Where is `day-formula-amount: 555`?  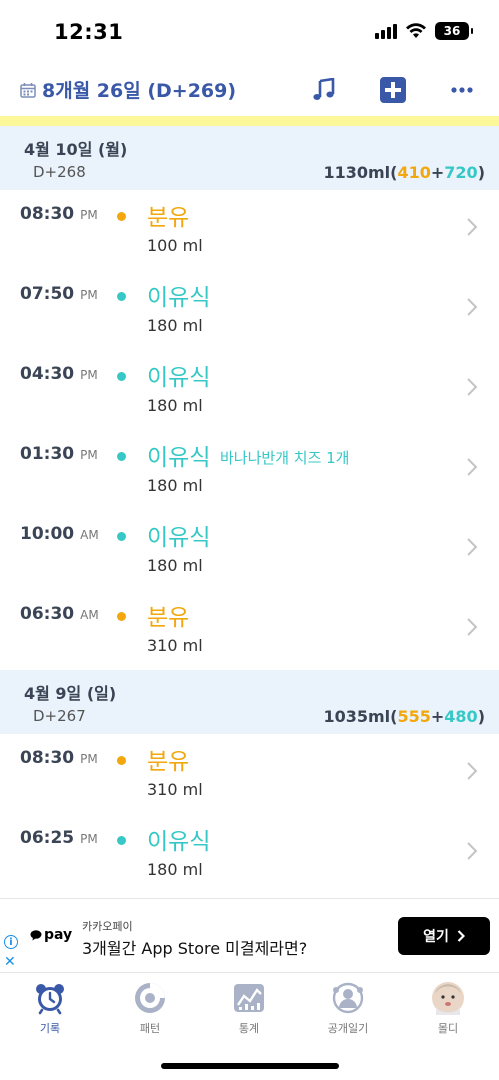 day-formula-amount: 555 is located at coordinates (414, 716).